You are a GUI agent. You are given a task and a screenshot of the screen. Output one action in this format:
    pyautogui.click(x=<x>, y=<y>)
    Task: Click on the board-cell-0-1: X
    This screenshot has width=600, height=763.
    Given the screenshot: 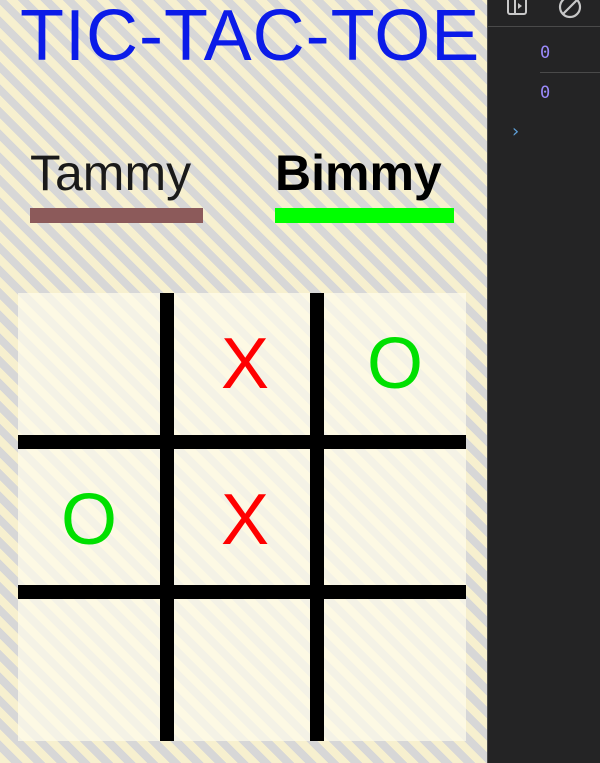 What is the action you would take?
    pyautogui.click(x=245, y=364)
    